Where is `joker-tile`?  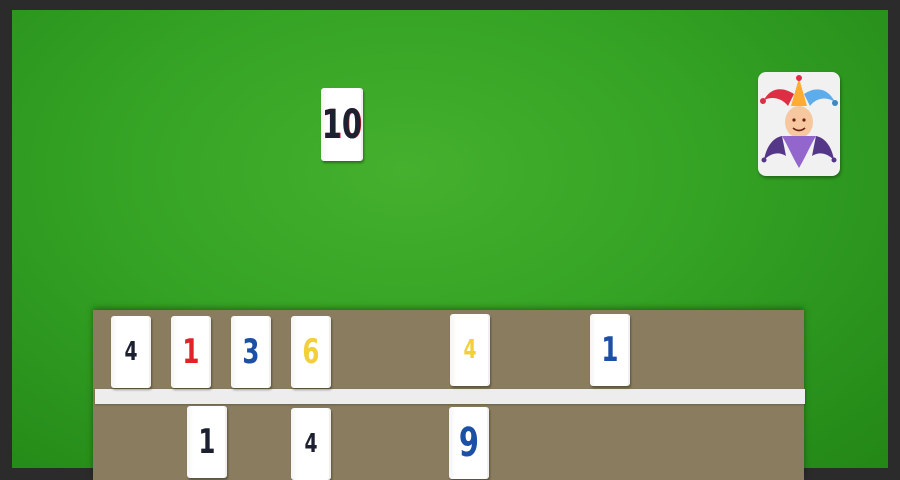
joker-tile is located at coordinates (799, 124).